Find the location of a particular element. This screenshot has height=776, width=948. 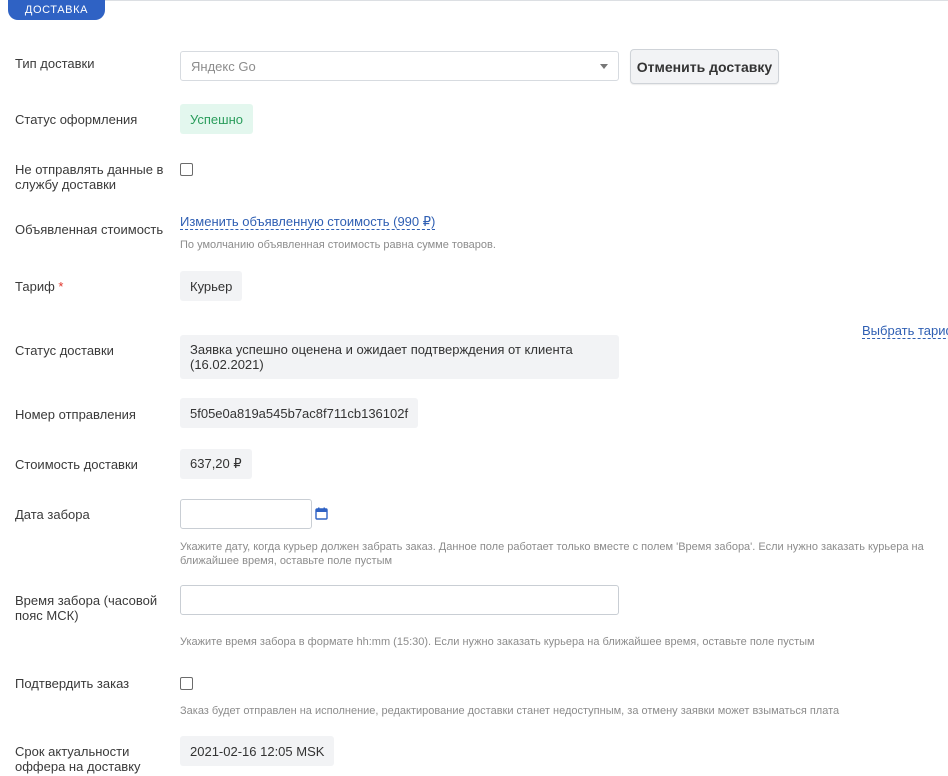

delivery-status-label: Статус доставки is located at coordinates (64, 350).